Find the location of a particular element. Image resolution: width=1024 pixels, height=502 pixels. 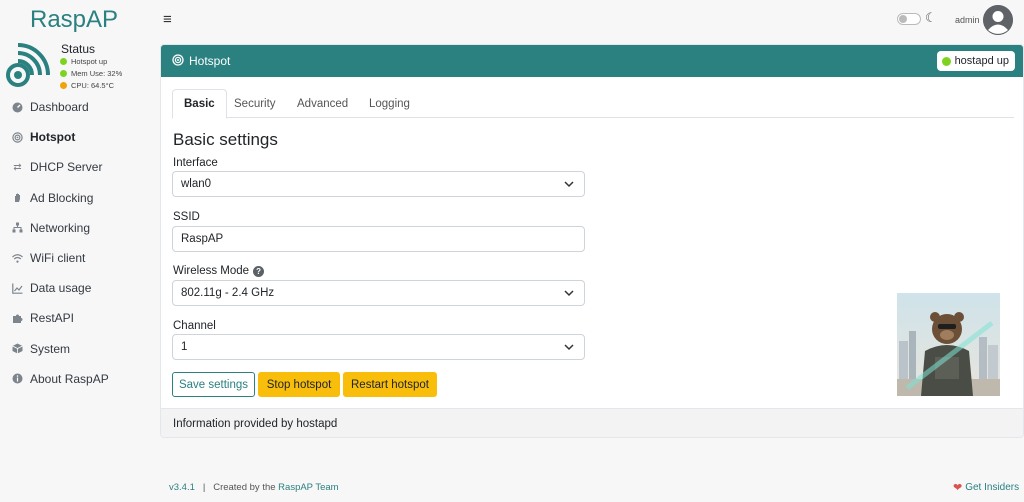

tab-logging: Logging is located at coordinates (389, 103).